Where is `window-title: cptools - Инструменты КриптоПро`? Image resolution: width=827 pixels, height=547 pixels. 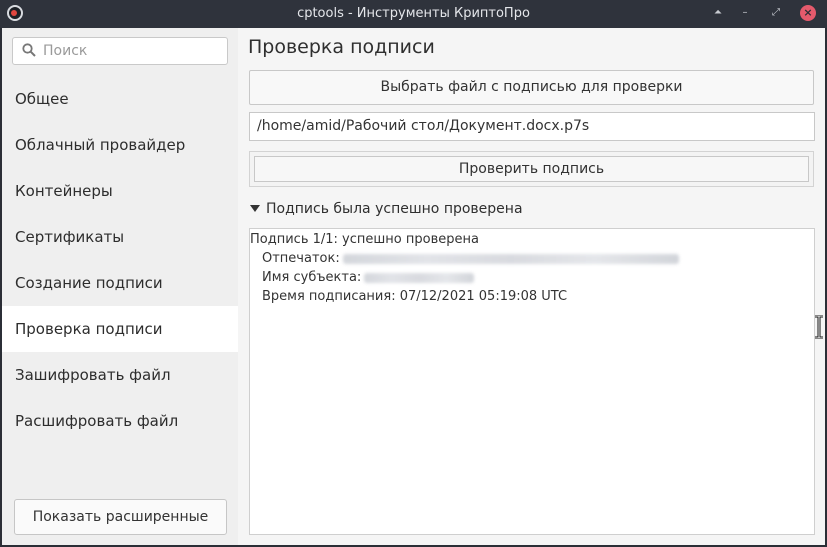
window-title: cptools - Инструменты КриптоПро is located at coordinates (413, 13).